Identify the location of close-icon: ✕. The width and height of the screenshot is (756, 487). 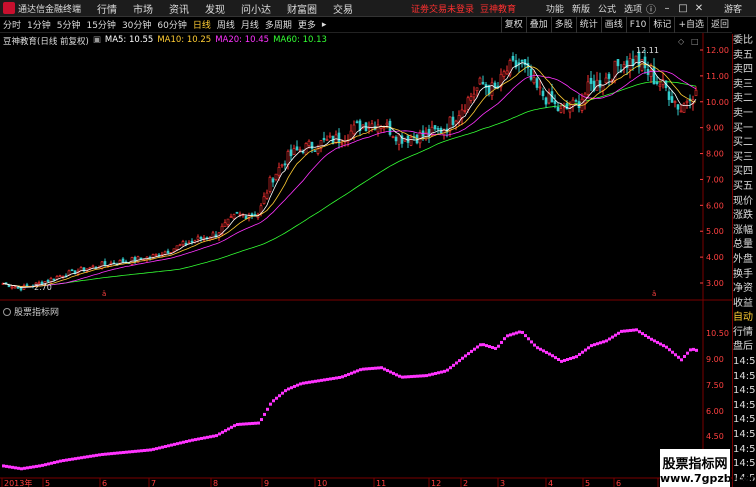
(699, 8).